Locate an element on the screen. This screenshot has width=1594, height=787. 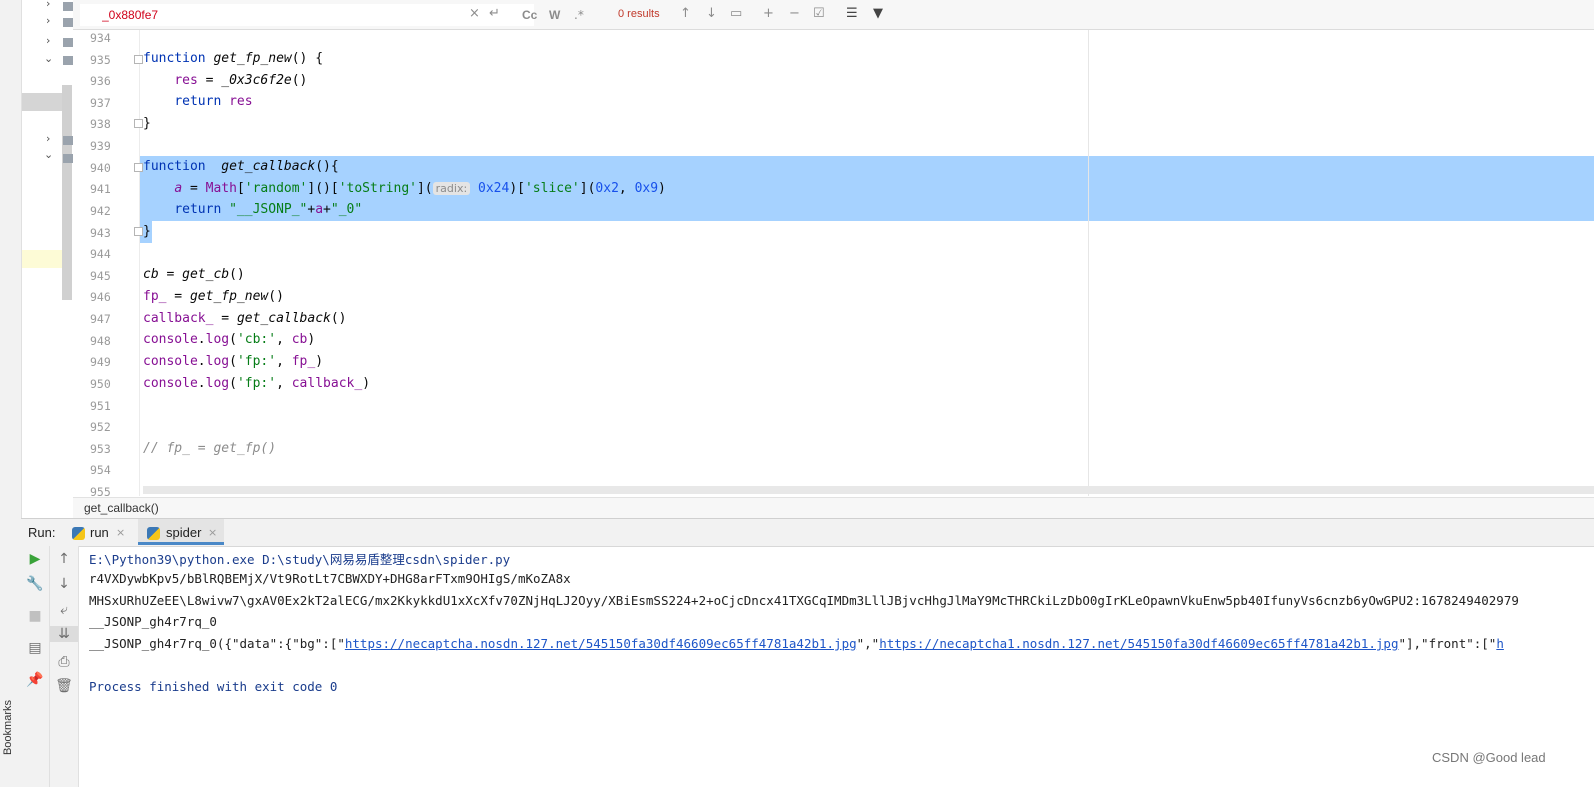
trash-icon: 🗑 is located at coordinates (64, 686).